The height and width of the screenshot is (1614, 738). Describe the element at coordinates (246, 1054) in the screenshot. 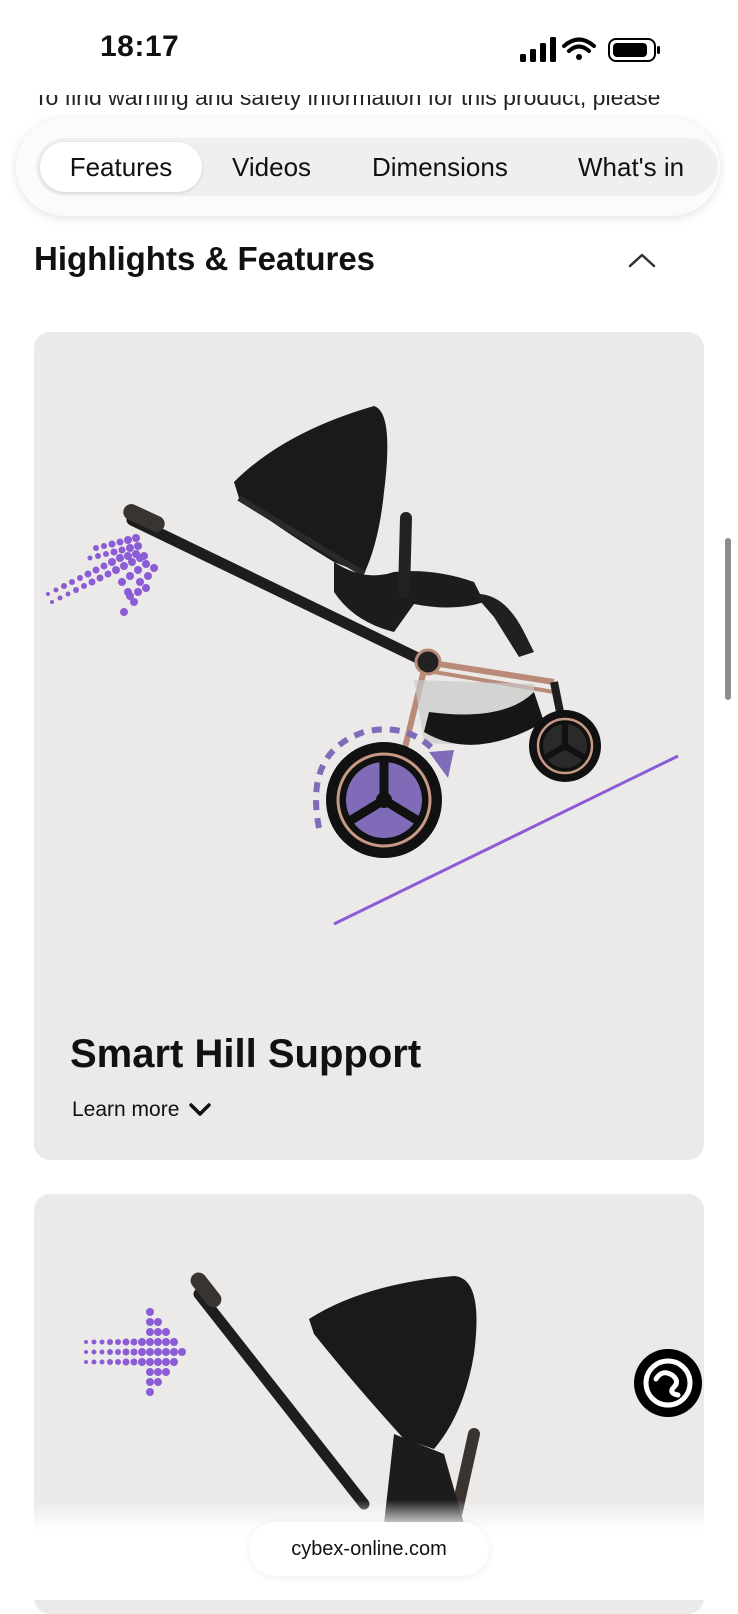

I see `card-title: Smart Hill Support` at that location.